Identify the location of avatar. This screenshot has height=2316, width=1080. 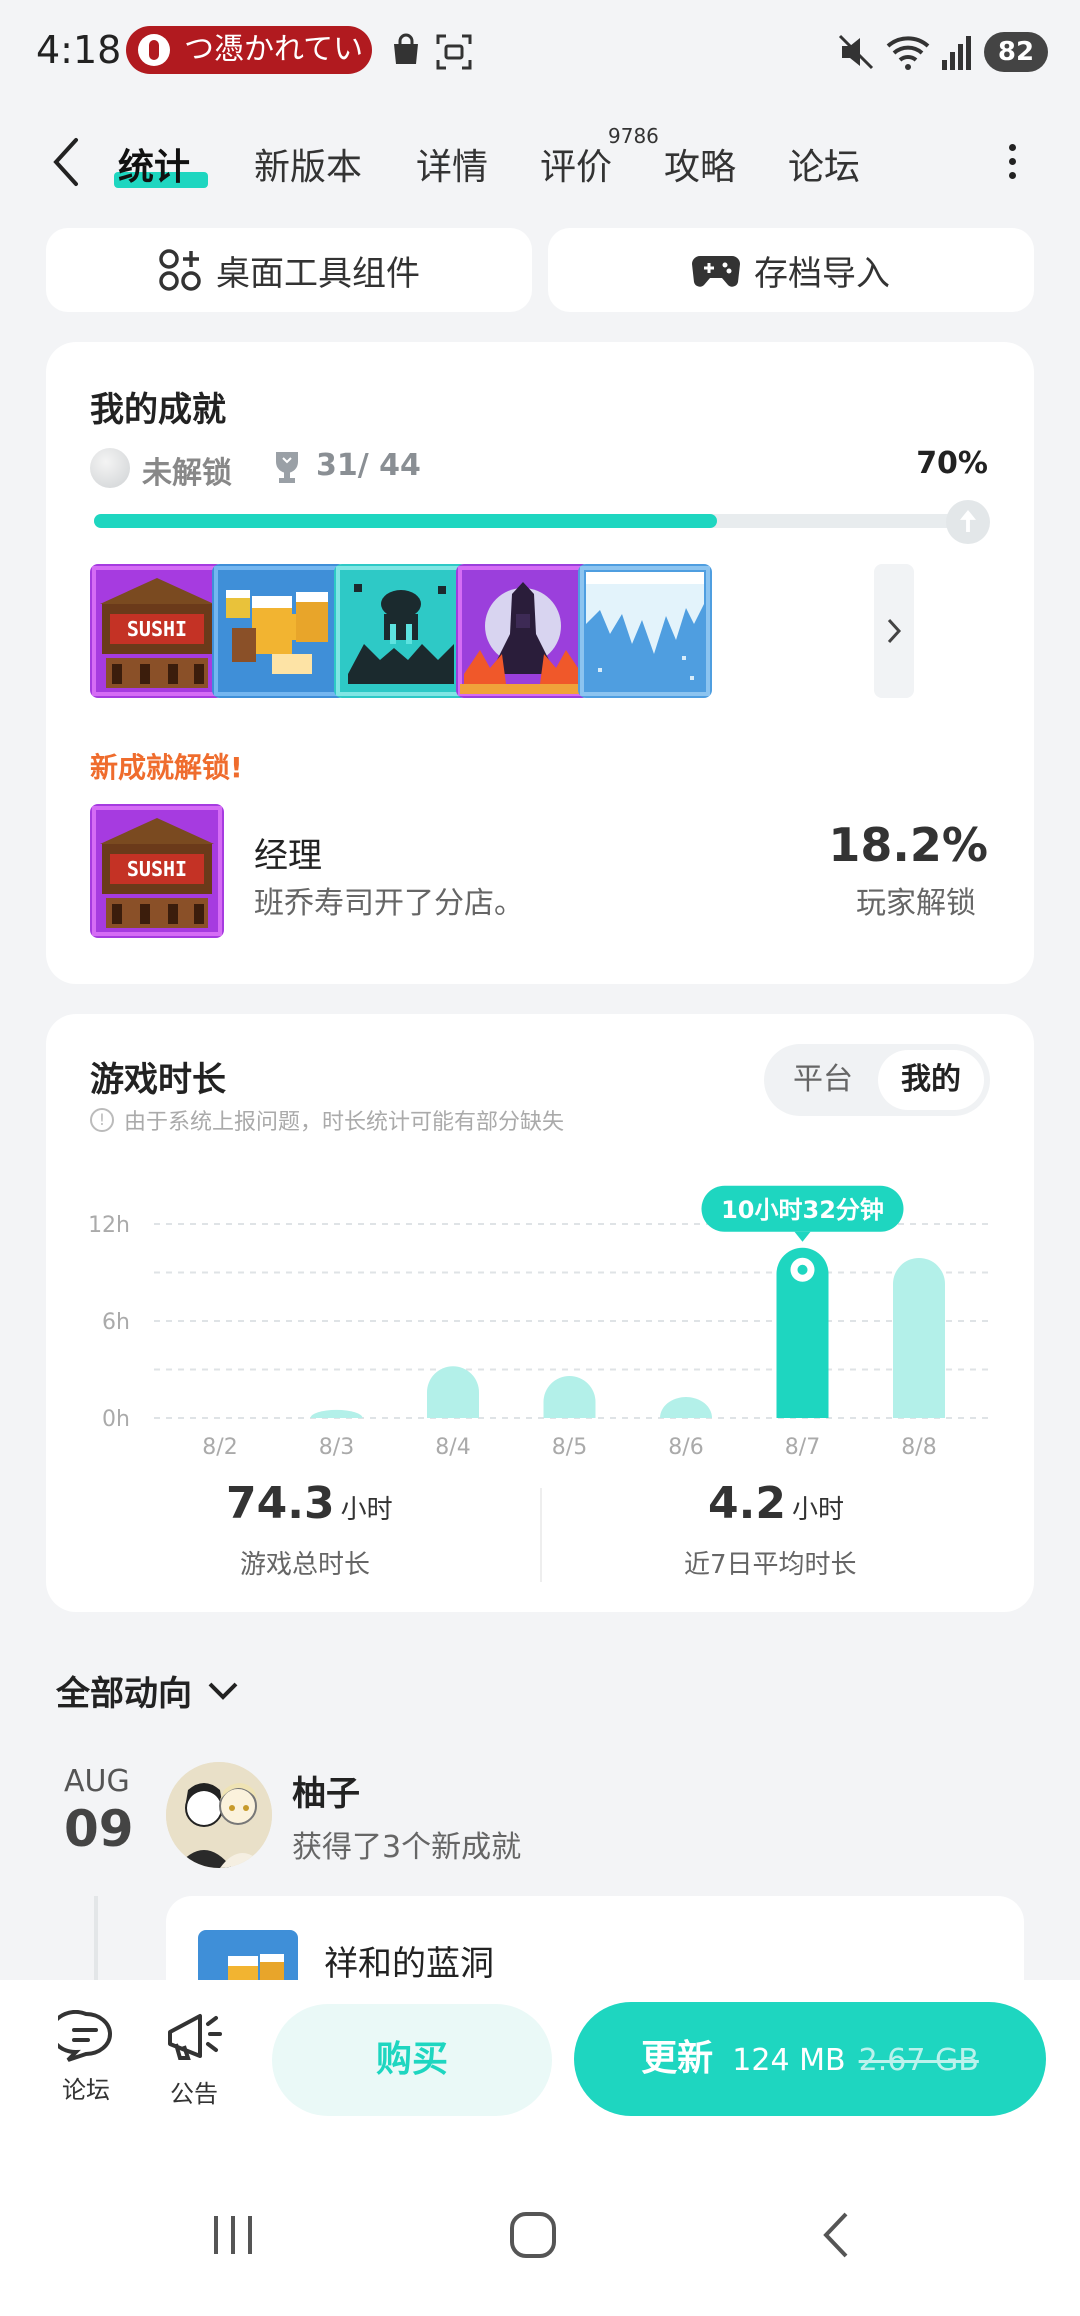
(219, 1815).